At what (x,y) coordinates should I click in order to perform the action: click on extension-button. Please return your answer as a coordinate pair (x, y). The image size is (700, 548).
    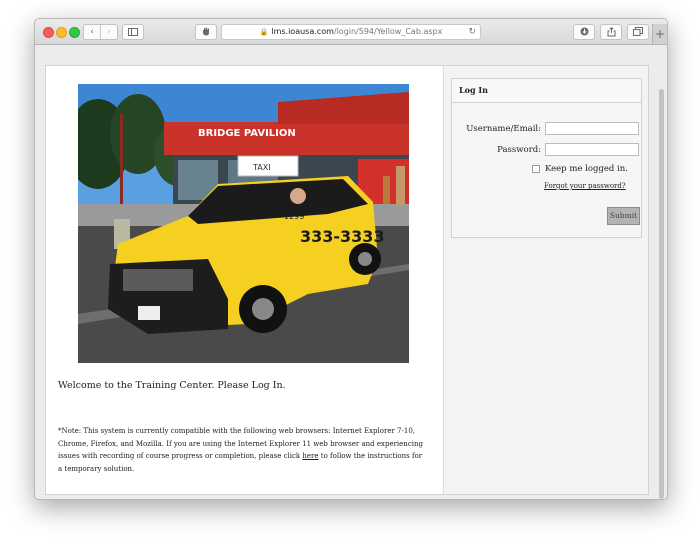
    Looking at the image, I should click on (206, 32).